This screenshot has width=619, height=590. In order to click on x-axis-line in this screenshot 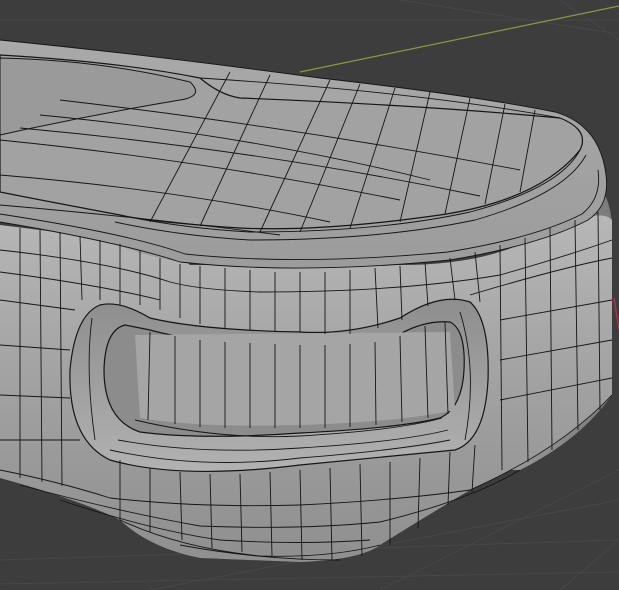, I will do `click(459, 39)`.